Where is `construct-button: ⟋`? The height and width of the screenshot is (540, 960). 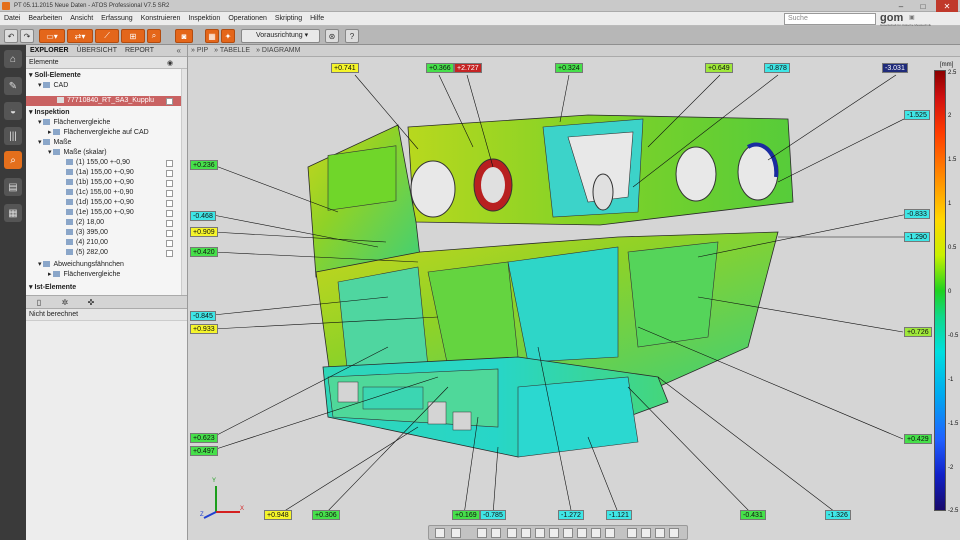 construct-button: ⟋ is located at coordinates (107, 36).